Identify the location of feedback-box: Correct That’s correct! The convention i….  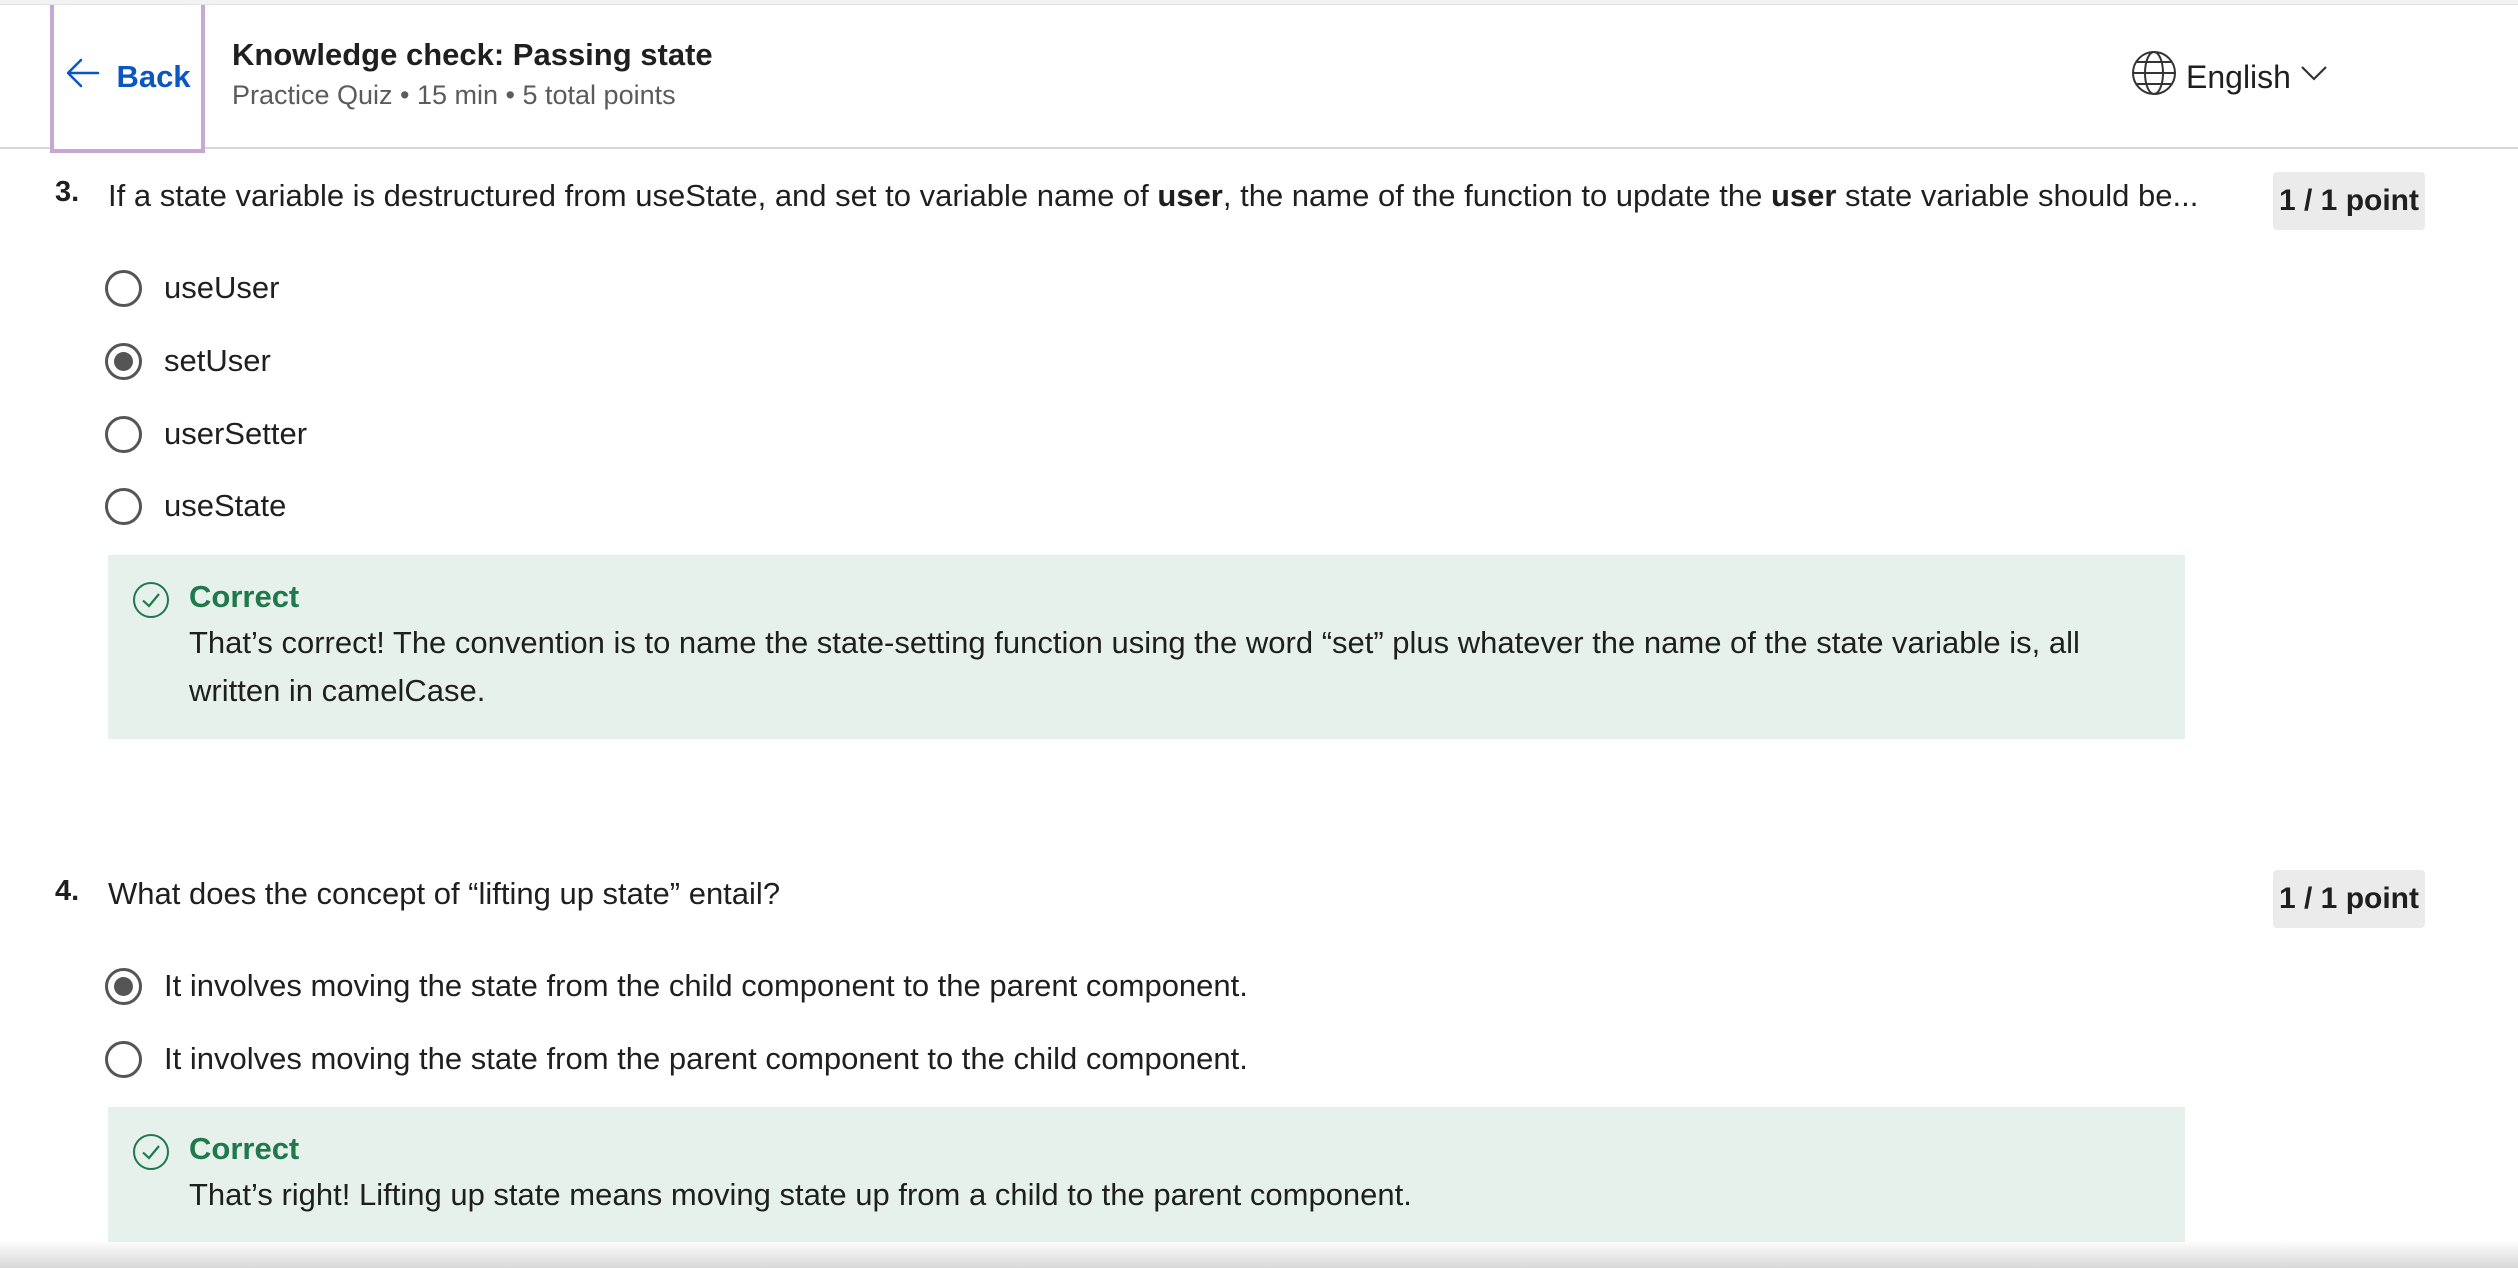
(1146, 647).